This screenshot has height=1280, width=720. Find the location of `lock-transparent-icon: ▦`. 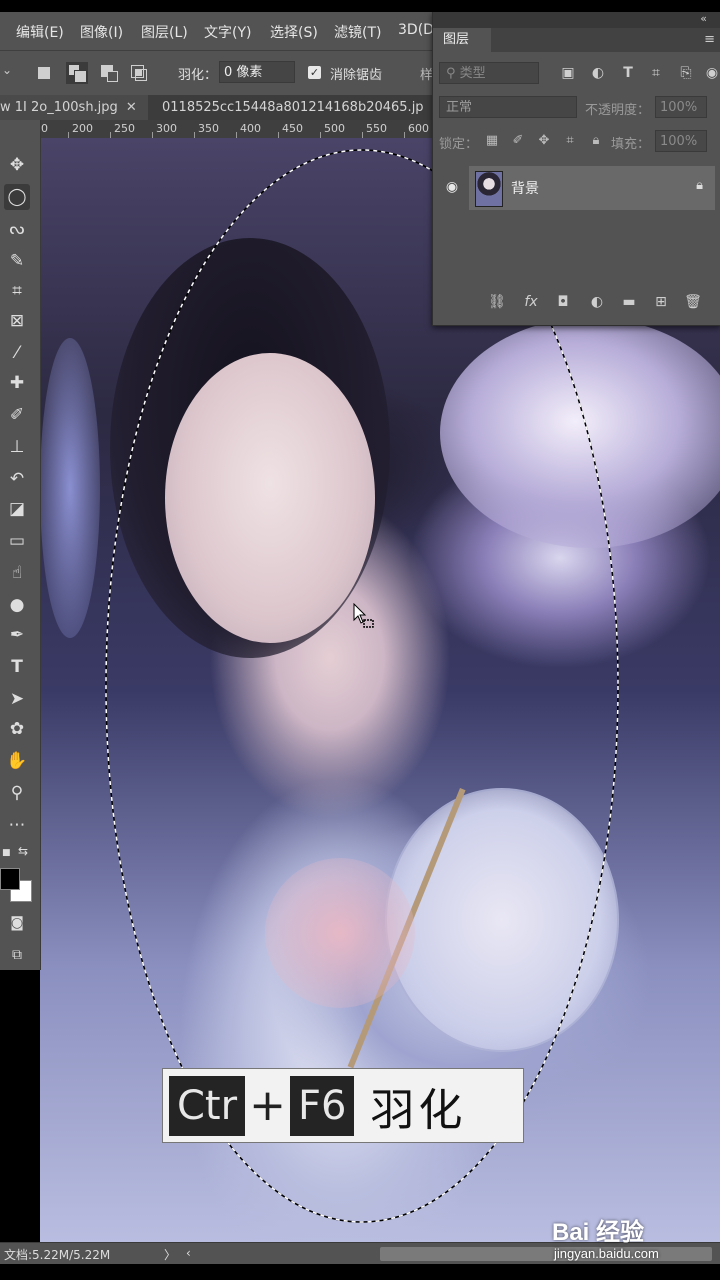

lock-transparent-icon: ▦ is located at coordinates (492, 141).